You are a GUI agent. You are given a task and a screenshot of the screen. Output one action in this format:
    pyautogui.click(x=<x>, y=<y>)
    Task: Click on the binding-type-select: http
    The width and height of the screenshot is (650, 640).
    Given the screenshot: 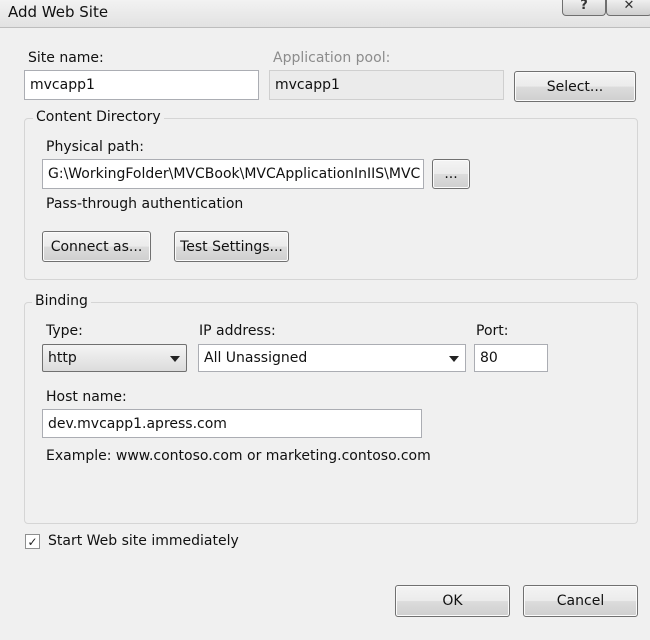 What is the action you would take?
    pyautogui.click(x=114, y=358)
    